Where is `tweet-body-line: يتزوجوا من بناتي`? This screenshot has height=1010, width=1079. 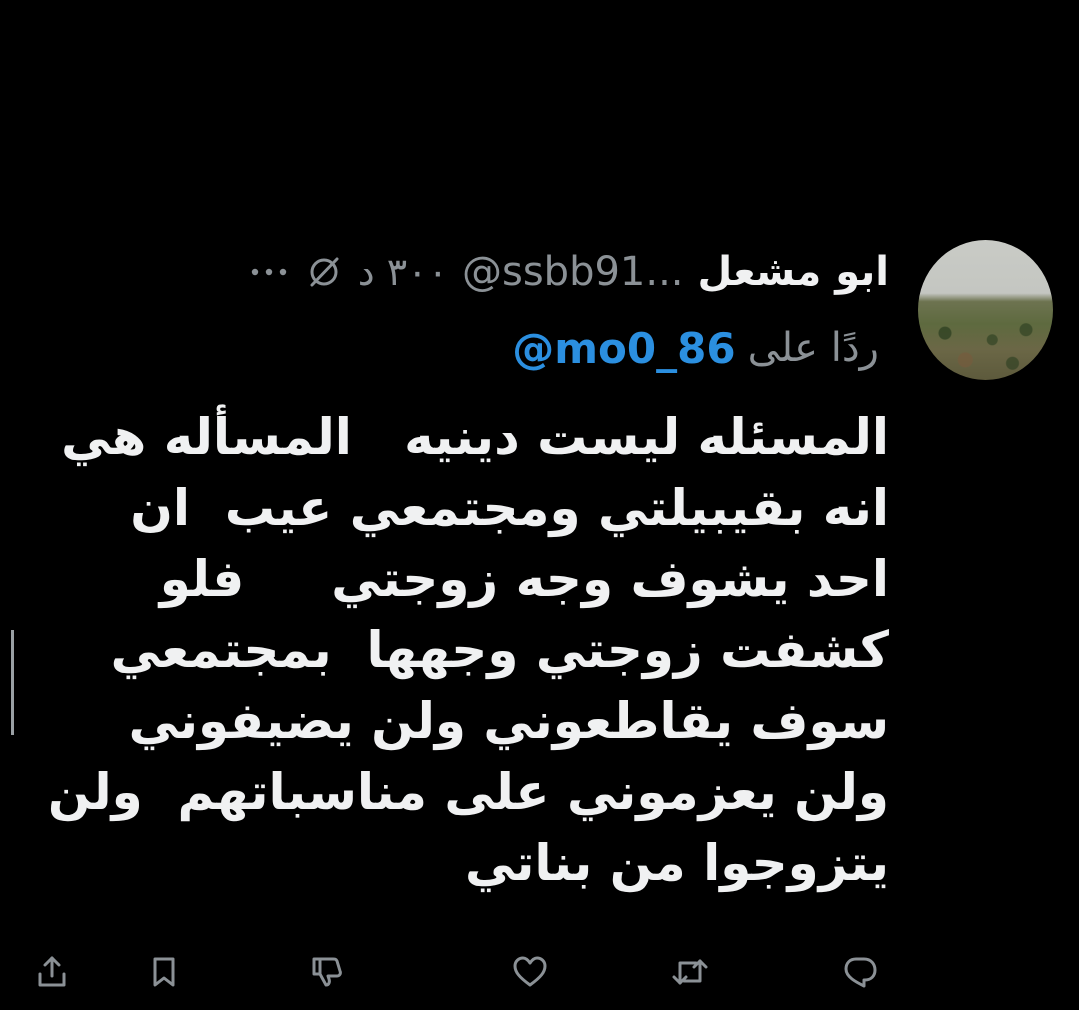 tweet-body-line: يتزوجوا من بناتي is located at coordinates (677, 863).